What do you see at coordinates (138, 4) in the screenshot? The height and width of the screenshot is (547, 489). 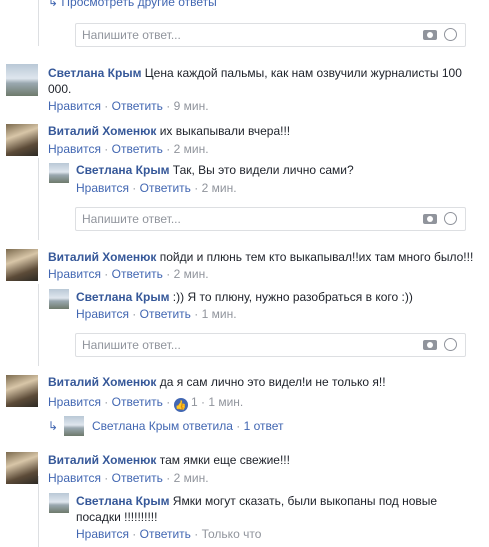 I see `more-replies-link: Просмотреть другие ответы` at bounding box center [138, 4].